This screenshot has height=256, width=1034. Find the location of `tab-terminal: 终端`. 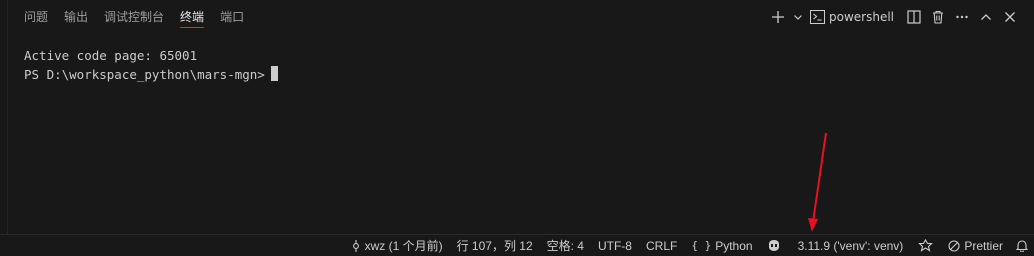

tab-terminal: 终端 is located at coordinates (192, 17).